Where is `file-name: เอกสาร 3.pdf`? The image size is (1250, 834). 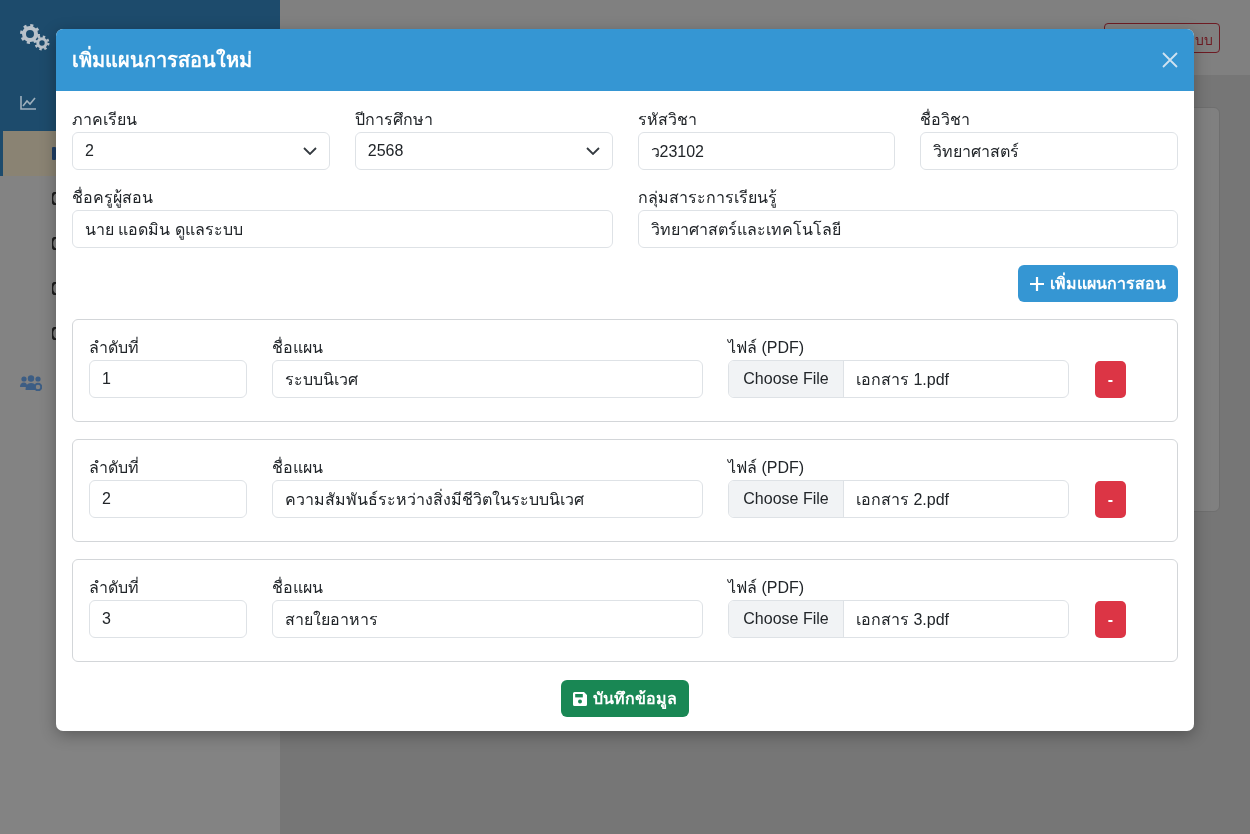 file-name: เอกสาร 3.pdf is located at coordinates (902, 619).